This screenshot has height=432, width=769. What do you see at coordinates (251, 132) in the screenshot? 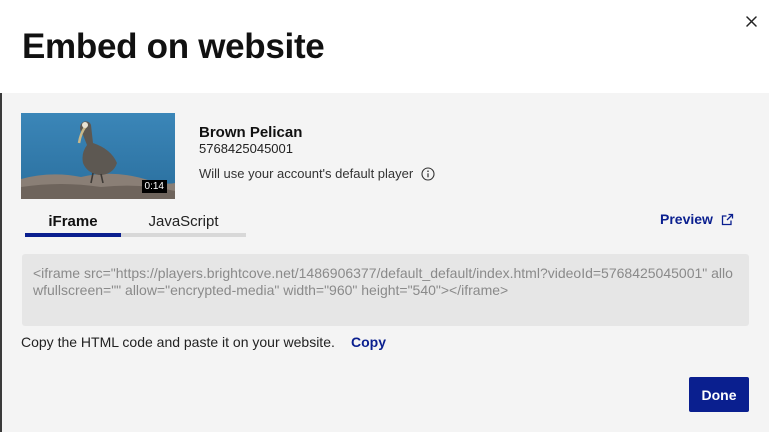
I see `video-name: Brown Pelican` at bounding box center [251, 132].